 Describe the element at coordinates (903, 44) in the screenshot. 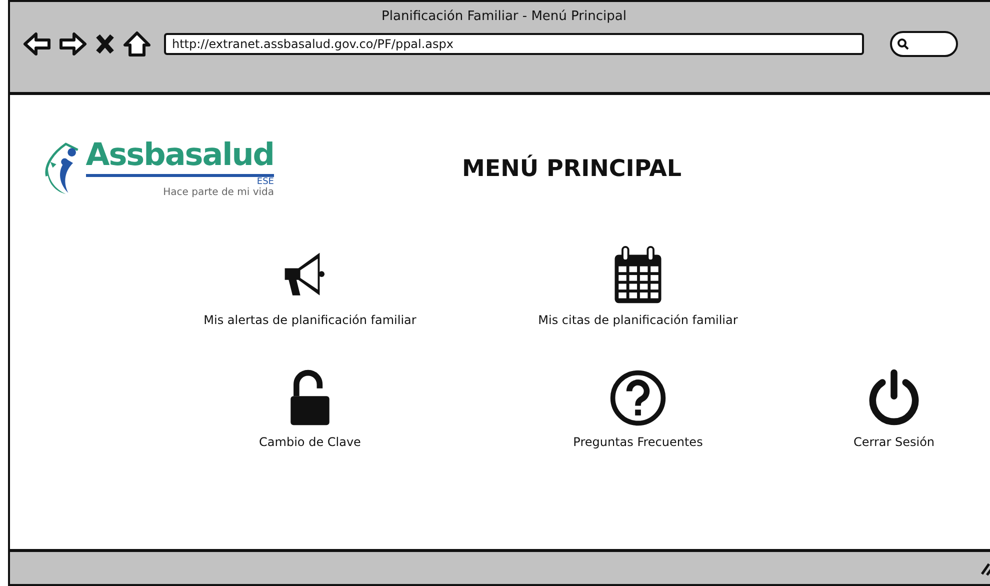

I see `search-icon` at that location.